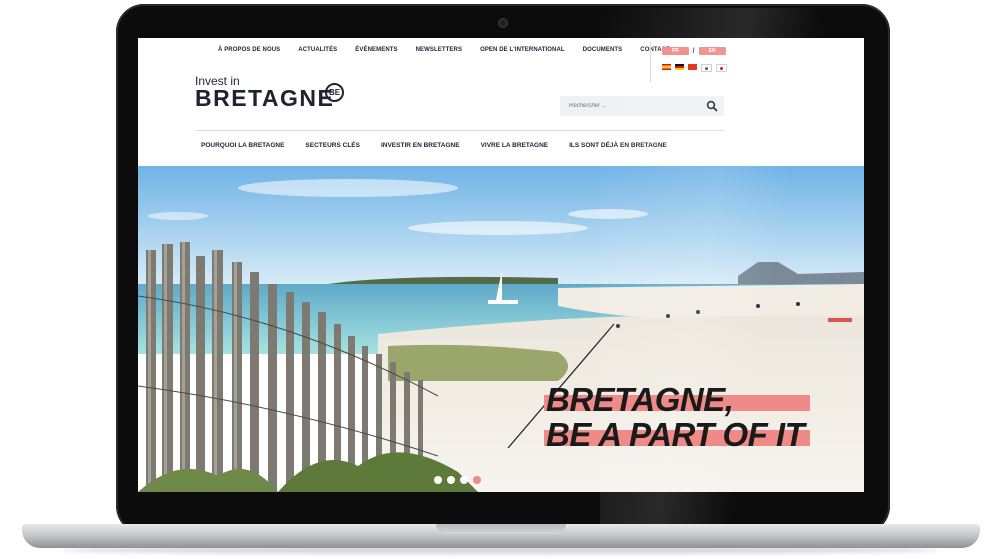 This screenshot has height=559, width=998. What do you see at coordinates (712, 51) in the screenshot?
I see `language-en-button: EN` at bounding box center [712, 51].